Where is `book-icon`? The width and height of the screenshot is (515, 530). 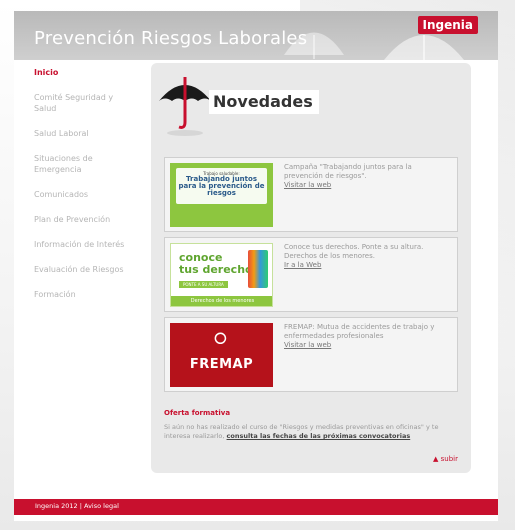 book-icon is located at coordinates (258, 269).